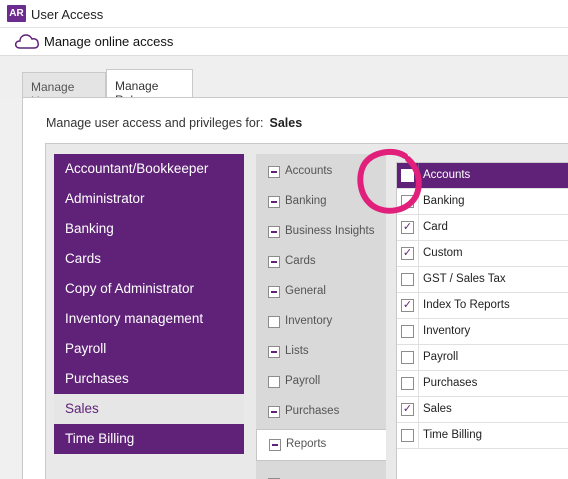 Image resolution: width=568 pixels, height=479 pixels. What do you see at coordinates (321, 474) in the screenshot?
I see `category-item-next-partial` at bounding box center [321, 474].